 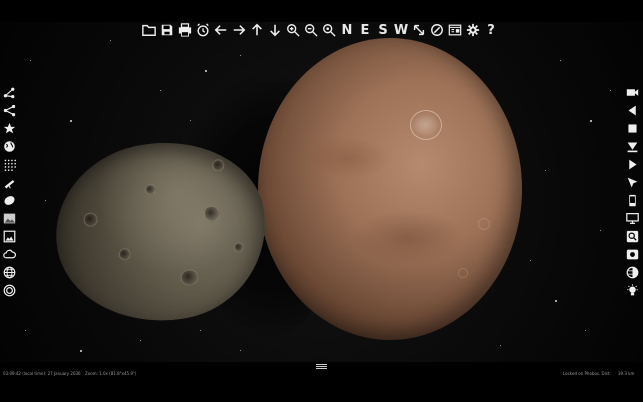 What do you see at coordinates (401, 30) in the screenshot?
I see `west-button: W` at bounding box center [401, 30].